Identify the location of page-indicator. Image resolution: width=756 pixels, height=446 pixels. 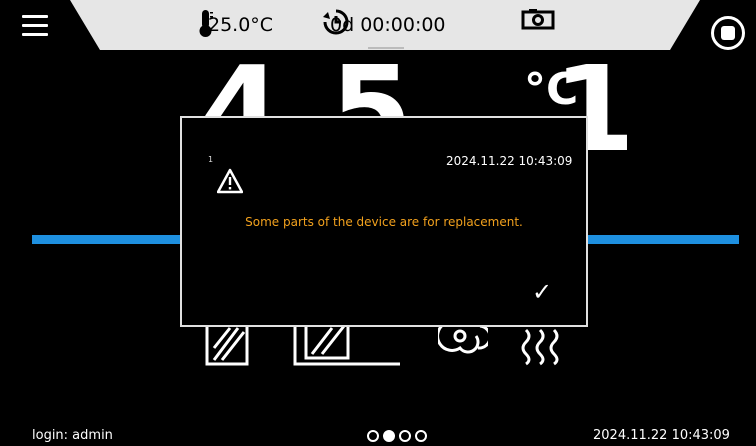
(397, 436).